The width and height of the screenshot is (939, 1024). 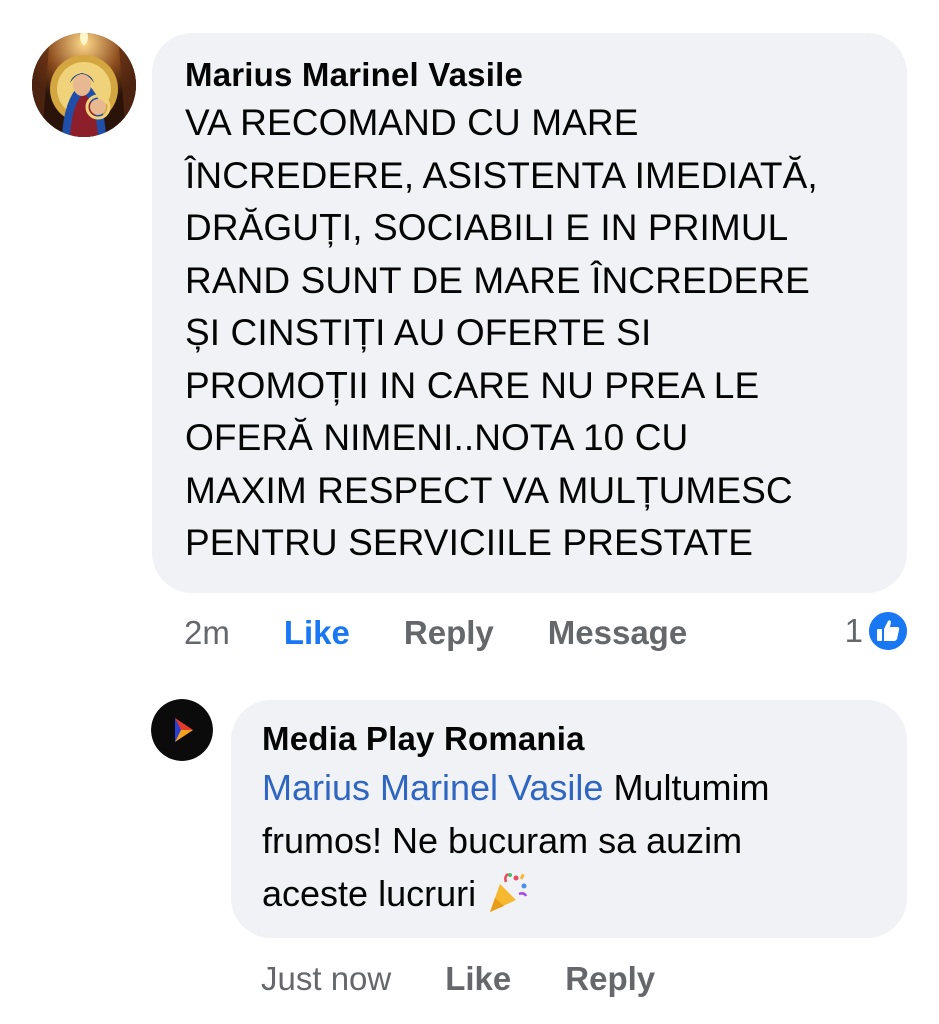 What do you see at coordinates (610, 979) in the screenshot?
I see `reply-reply-button: Reply` at bounding box center [610, 979].